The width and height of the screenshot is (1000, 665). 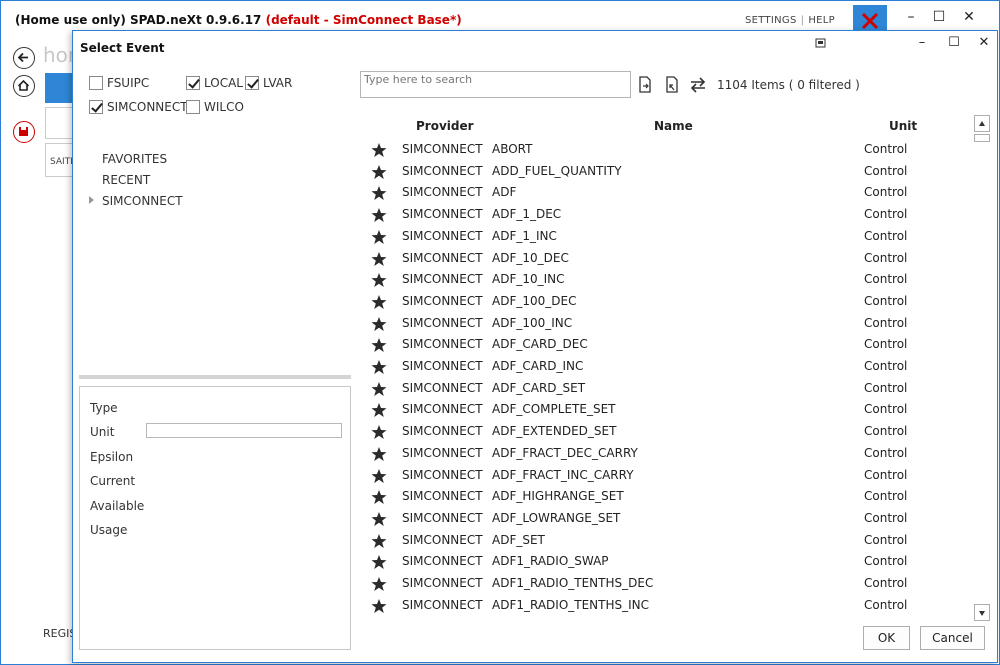 I want to click on filter-lvar-checkbox: LVAR, so click(x=268, y=83).